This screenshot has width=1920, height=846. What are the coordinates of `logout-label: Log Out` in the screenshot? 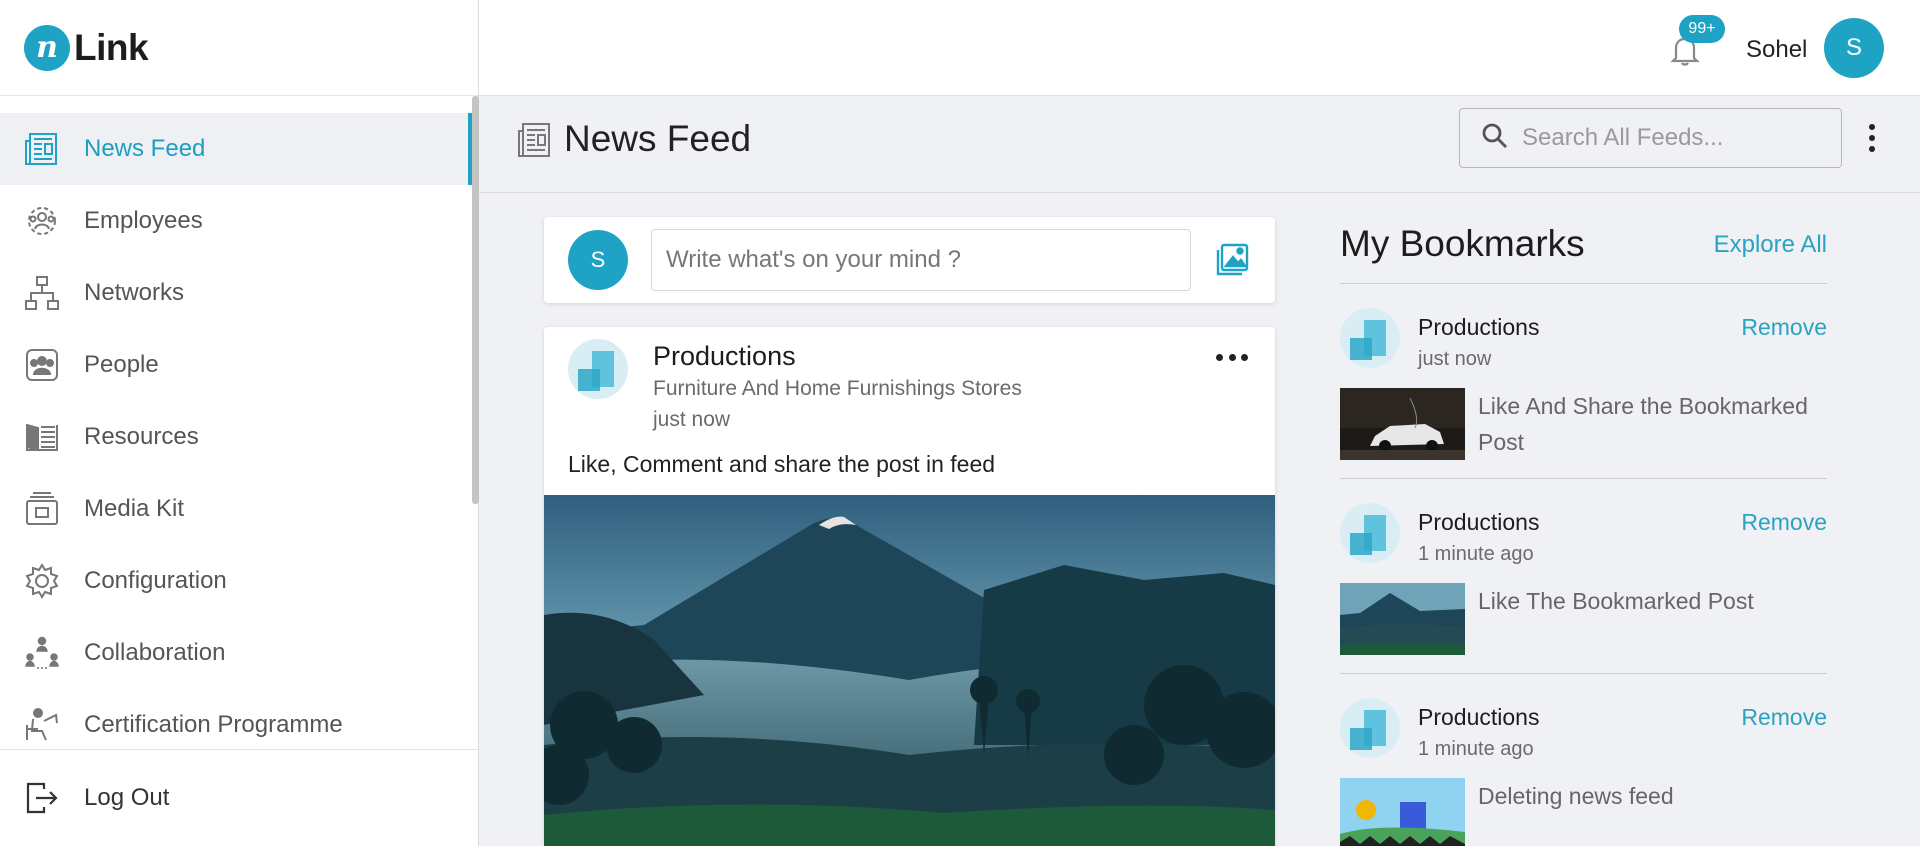 It's located at (127, 797).